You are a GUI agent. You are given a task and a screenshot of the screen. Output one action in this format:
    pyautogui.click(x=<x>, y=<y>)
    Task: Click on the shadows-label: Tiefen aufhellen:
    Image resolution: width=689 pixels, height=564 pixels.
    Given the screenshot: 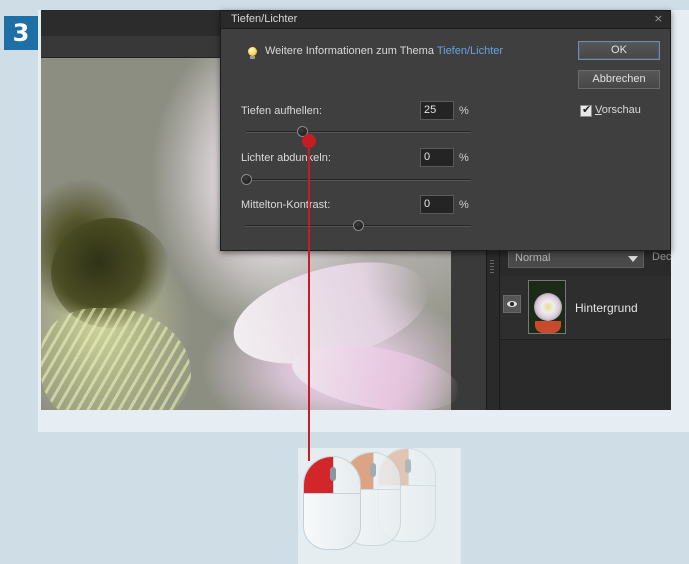 What is the action you would take?
    pyautogui.click(x=281, y=111)
    